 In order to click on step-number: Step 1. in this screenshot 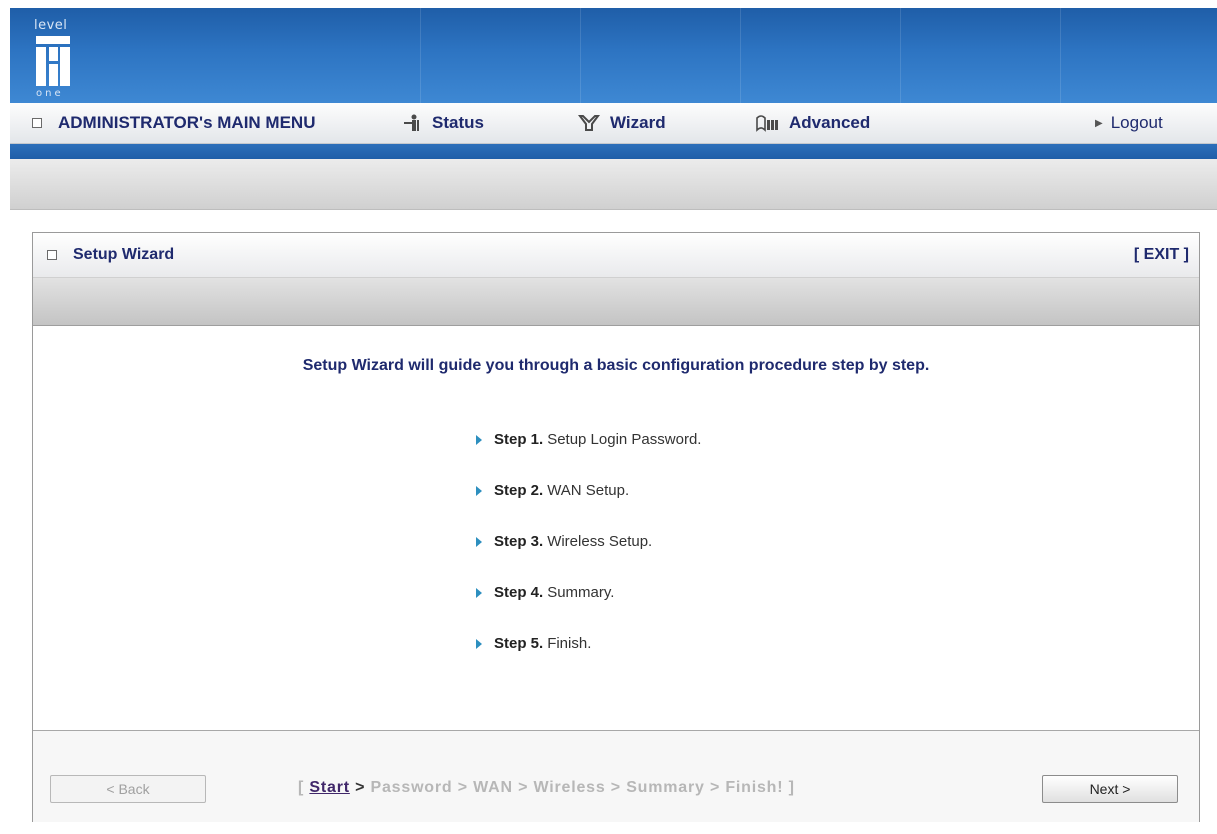, I will do `click(519, 439)`.